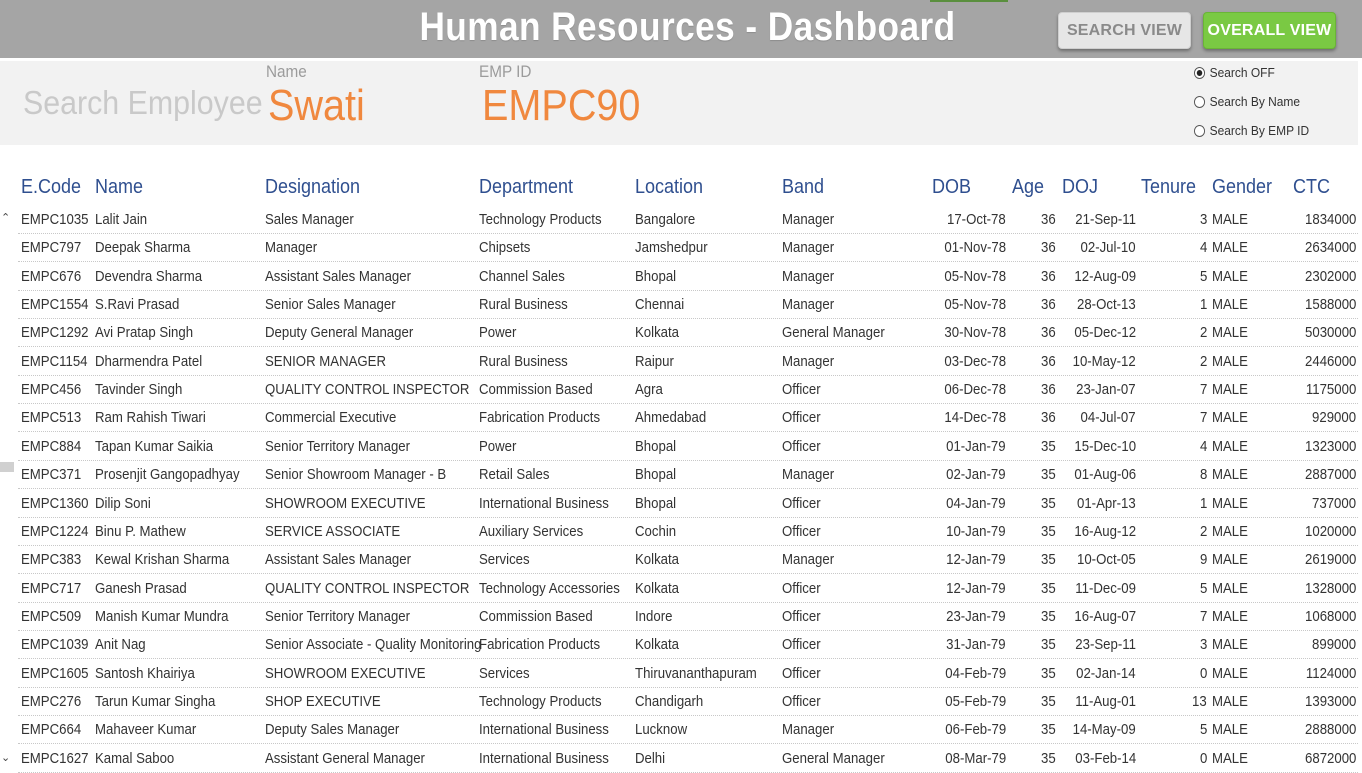  Describe the element at coordinates (1234, 72) in the screenshot. I see `radio-search-off: Search OFF` at that location.